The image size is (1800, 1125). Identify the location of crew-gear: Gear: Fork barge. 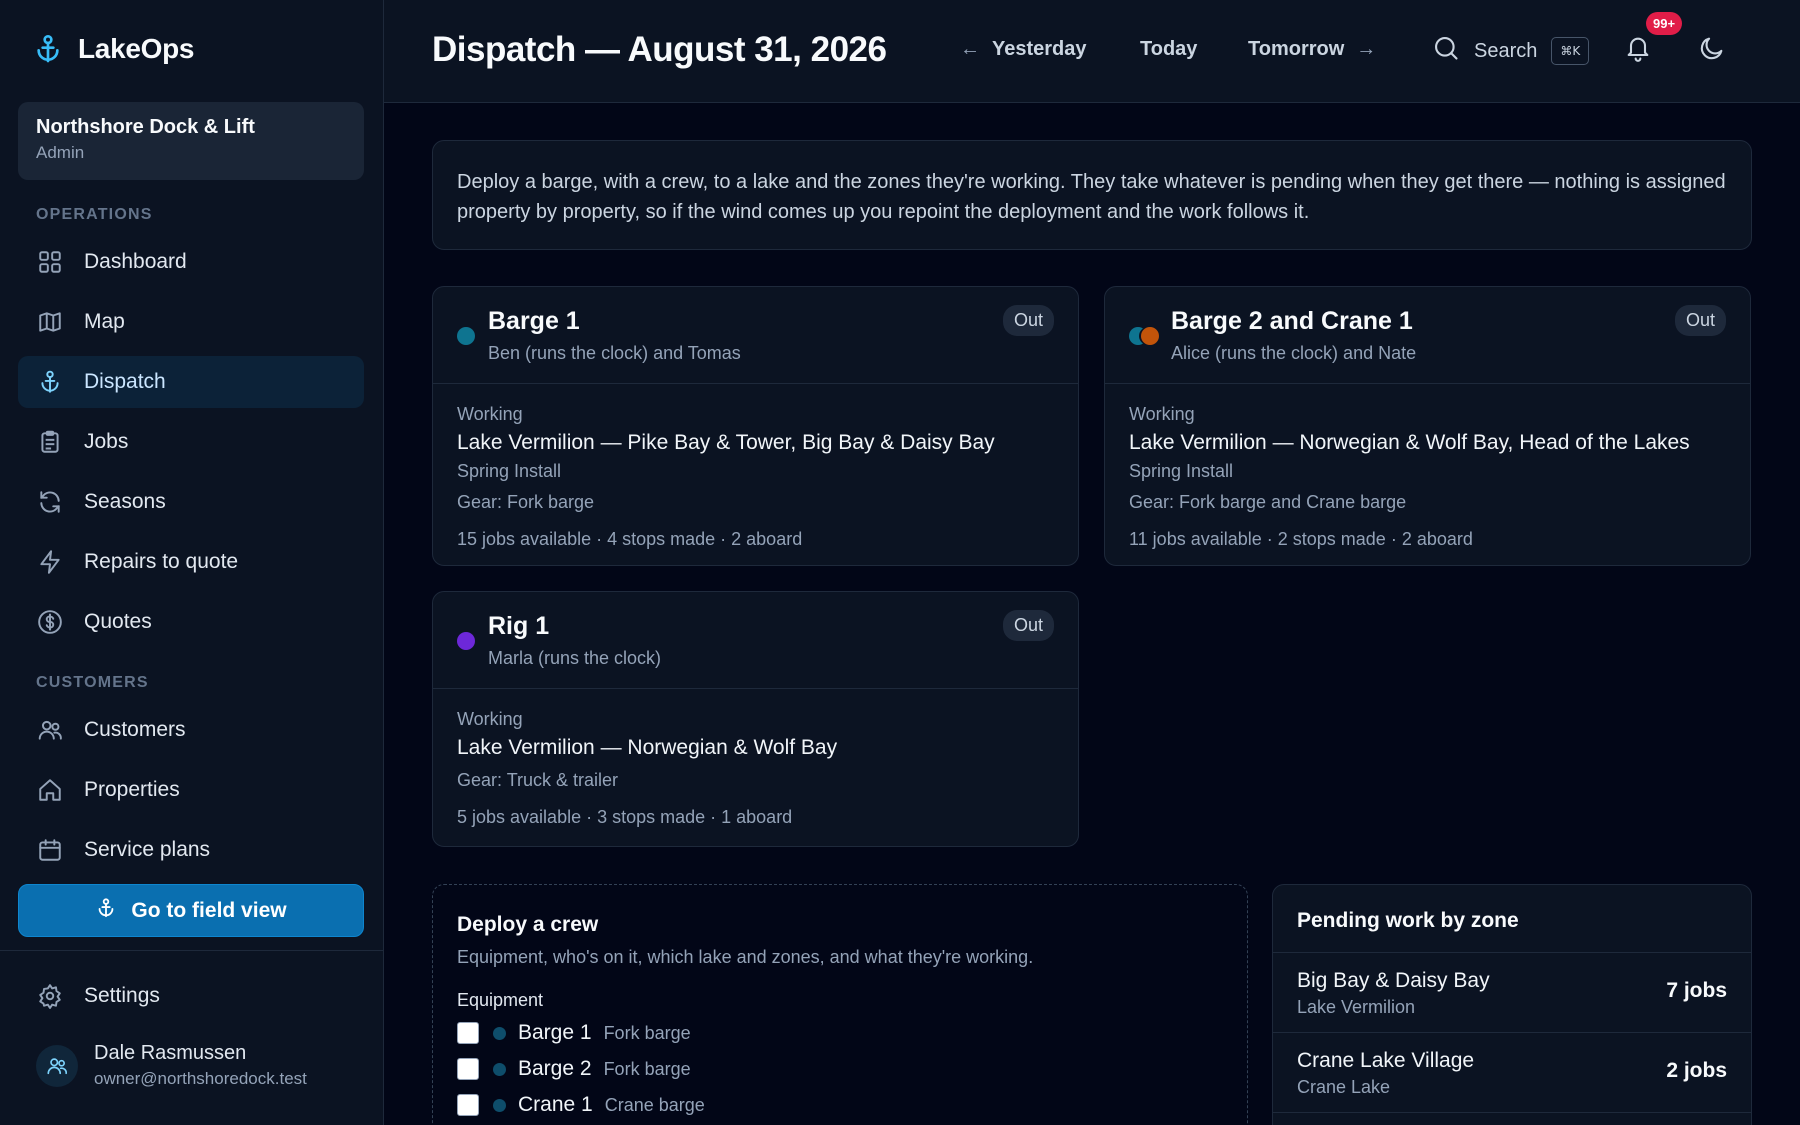
(526, 502).